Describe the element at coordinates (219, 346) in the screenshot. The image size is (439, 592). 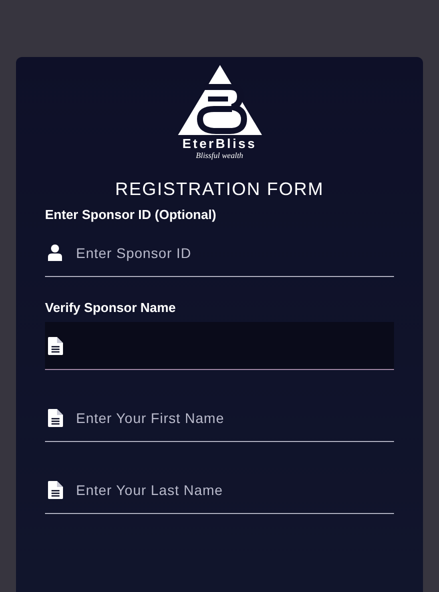
I see `input-field` at that location.